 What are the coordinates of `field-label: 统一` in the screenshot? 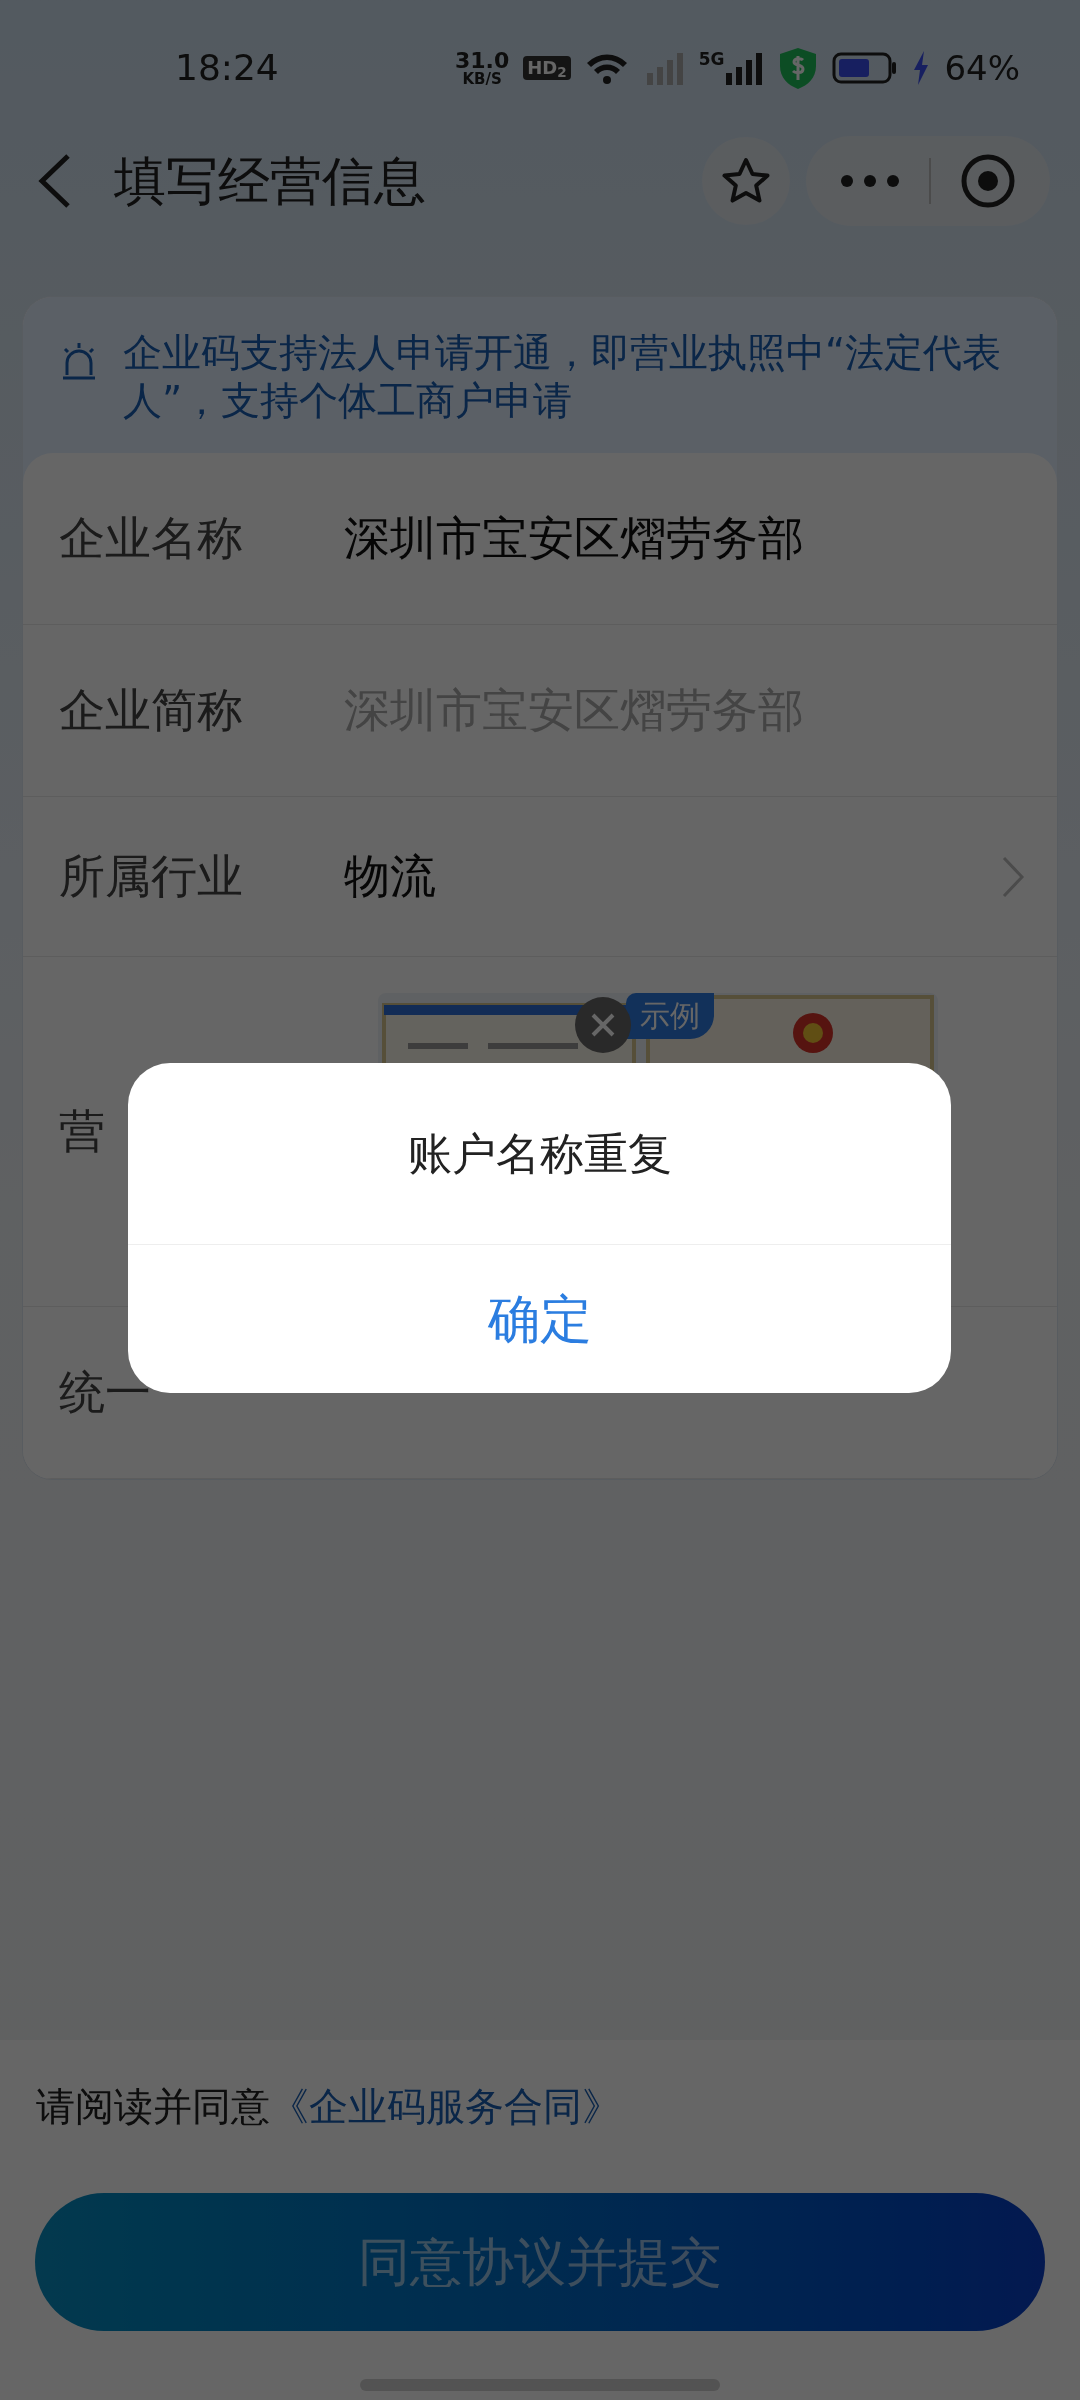 It's located at (105, 1392).